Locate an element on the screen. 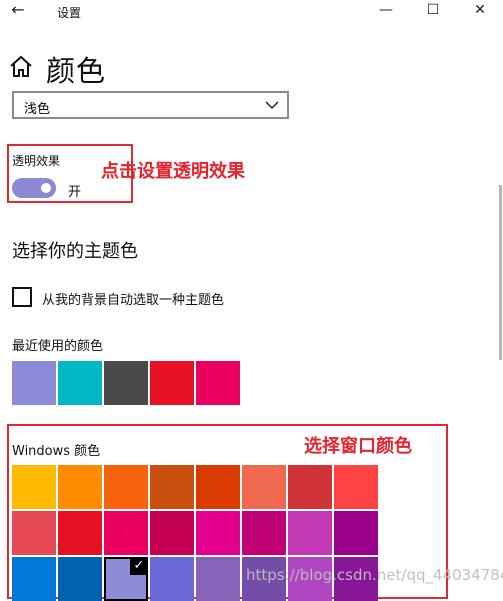  checkmark-icon: ✓ is located at coordinates (139, 566).